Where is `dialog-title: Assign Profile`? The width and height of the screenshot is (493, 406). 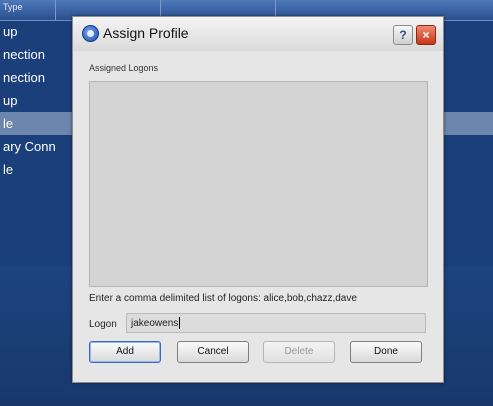
dialog-title: Assign Profile is located at coordinates (146, 33).